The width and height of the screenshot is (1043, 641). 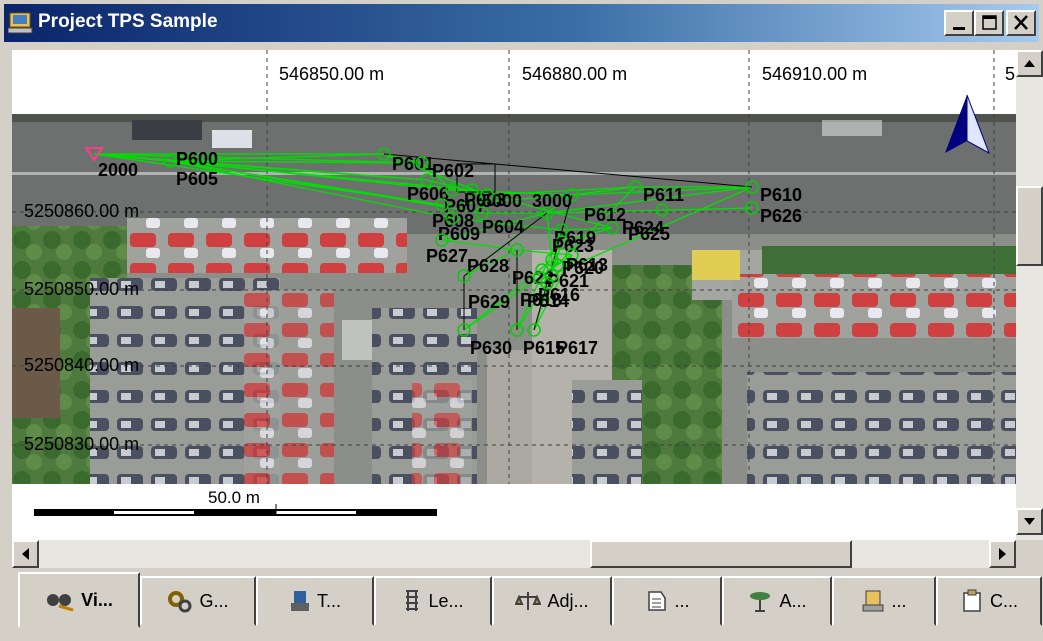 I want to click on point-label: 3000, so click(x=552, y=201).